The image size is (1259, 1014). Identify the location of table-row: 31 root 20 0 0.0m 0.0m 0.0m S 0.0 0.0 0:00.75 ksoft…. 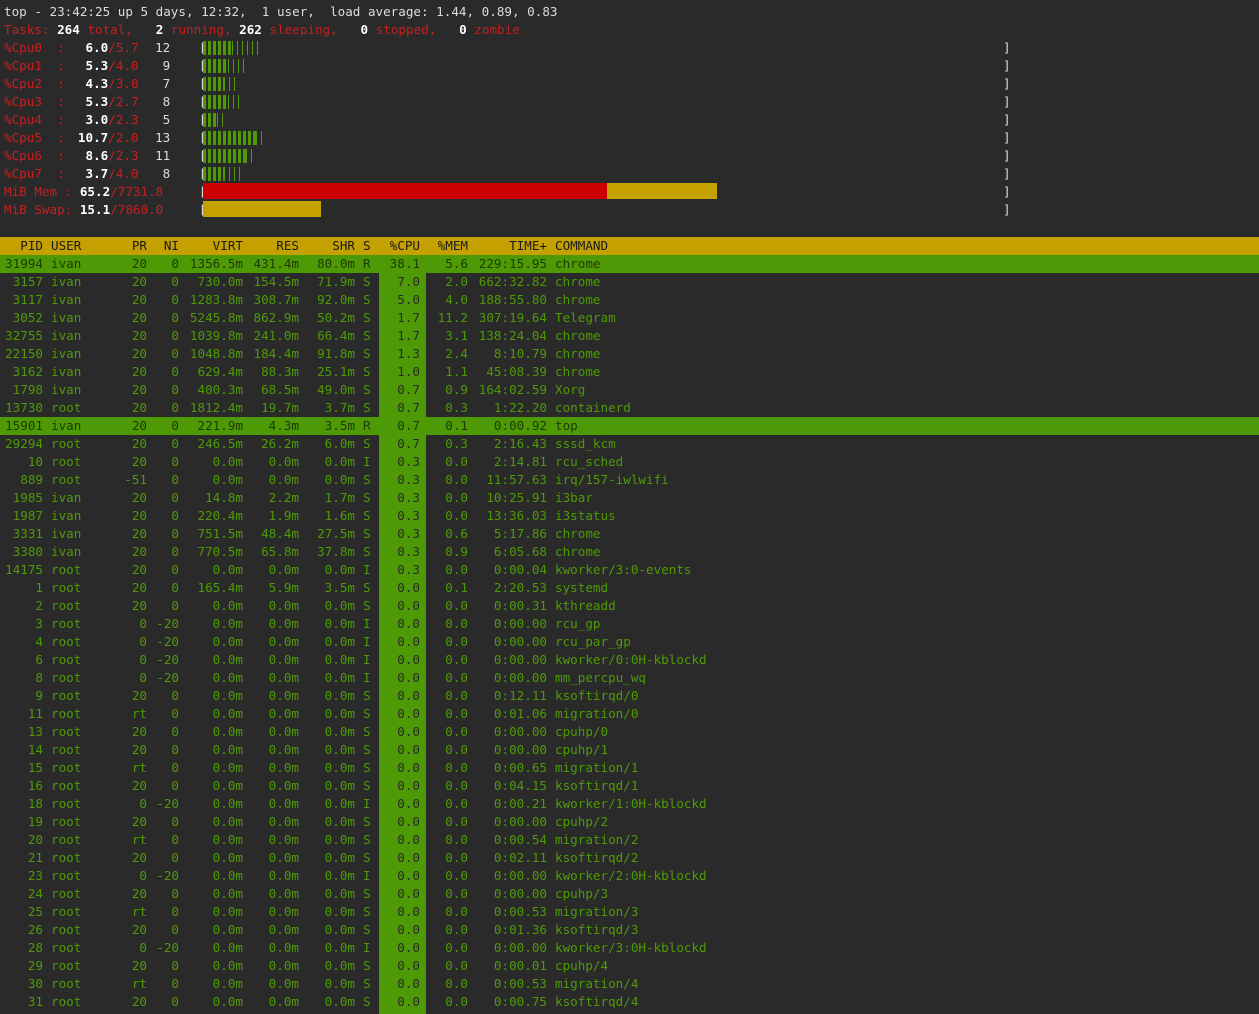
(629, 1002).